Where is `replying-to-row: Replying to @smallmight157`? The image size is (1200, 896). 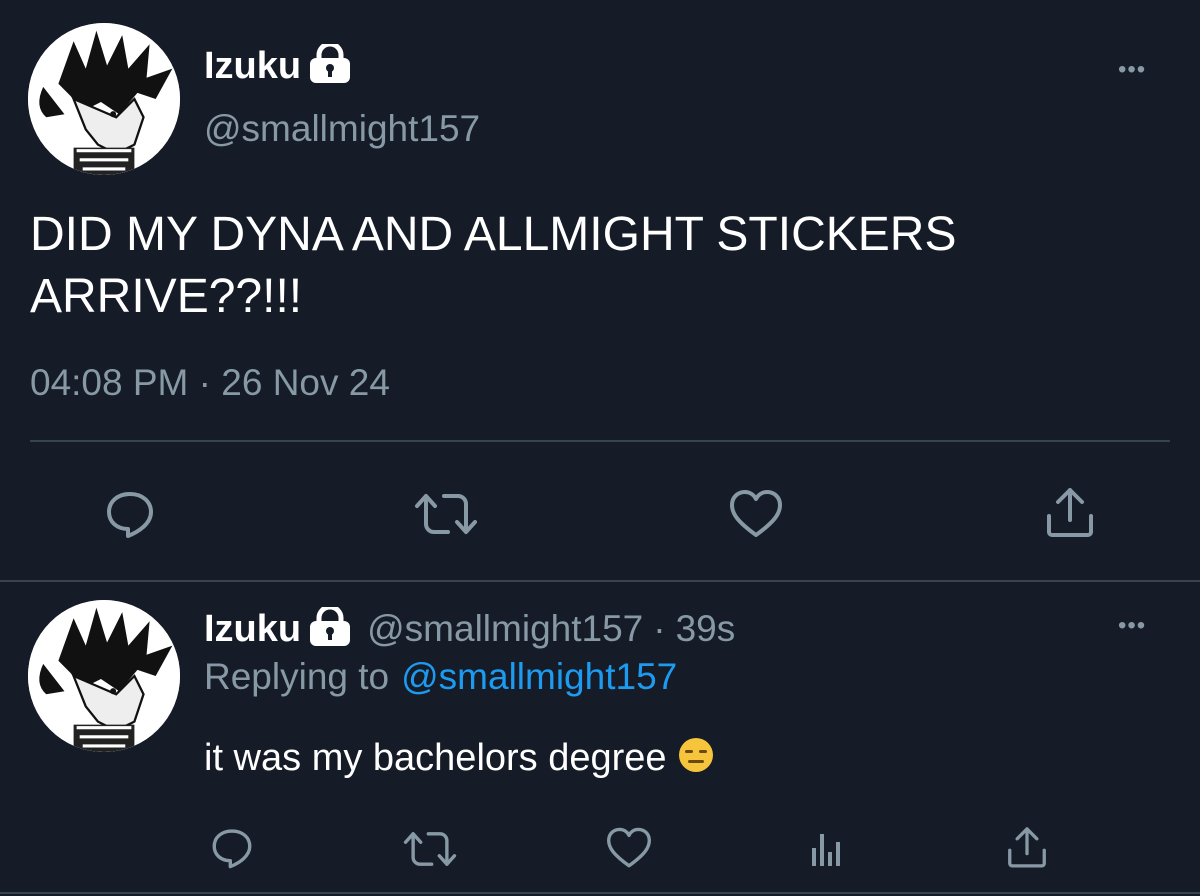
replying-to-row: Replying to @smallmight157 is located at coordinates (440, 677).